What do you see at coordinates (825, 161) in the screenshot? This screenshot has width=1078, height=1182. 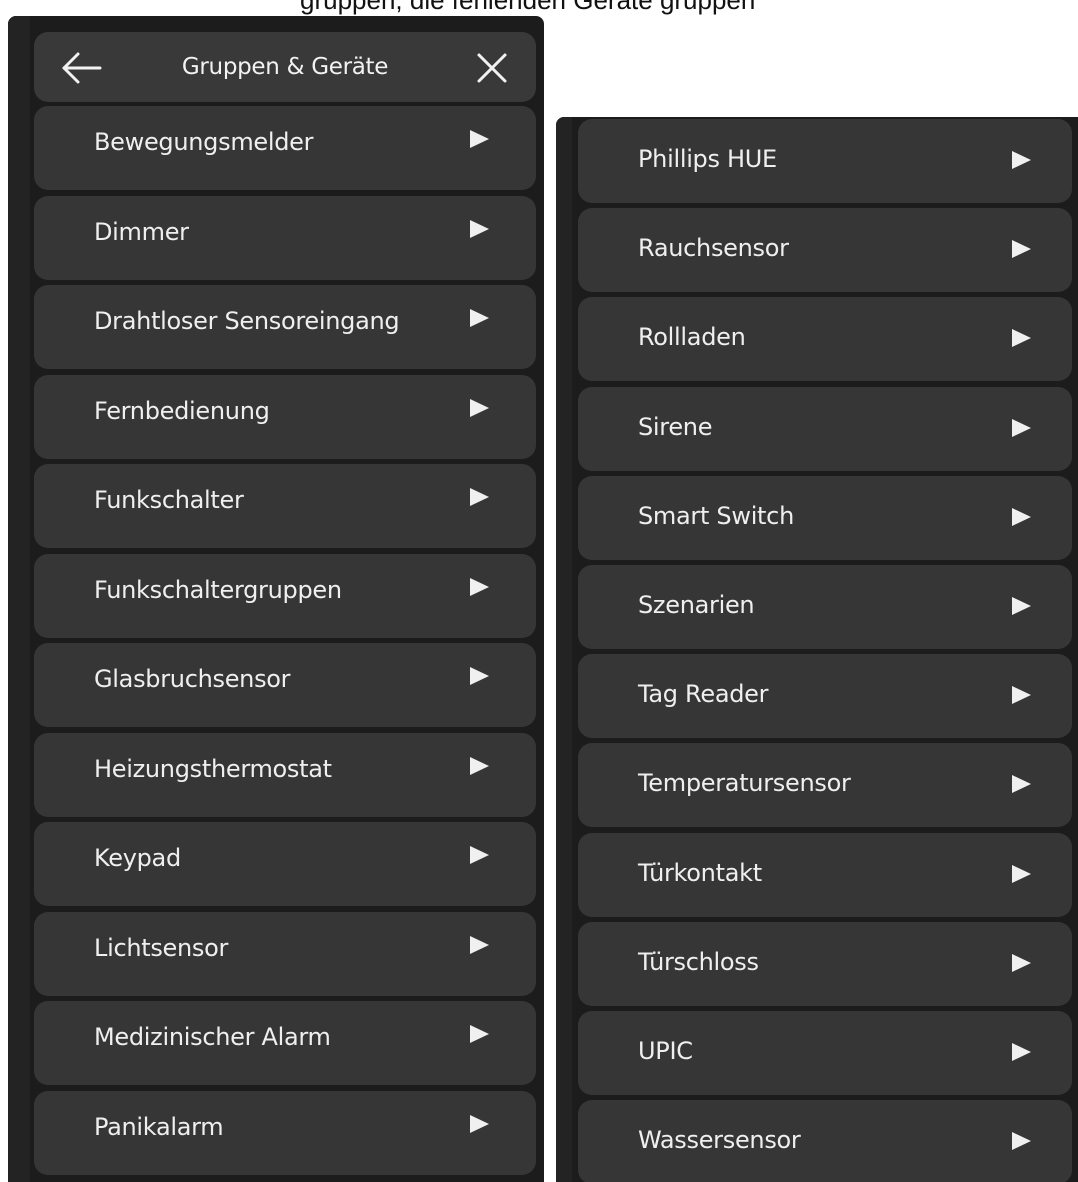 I see `list-item-phillips-hue: Phillips HUE` at bounding box center [825, 161].